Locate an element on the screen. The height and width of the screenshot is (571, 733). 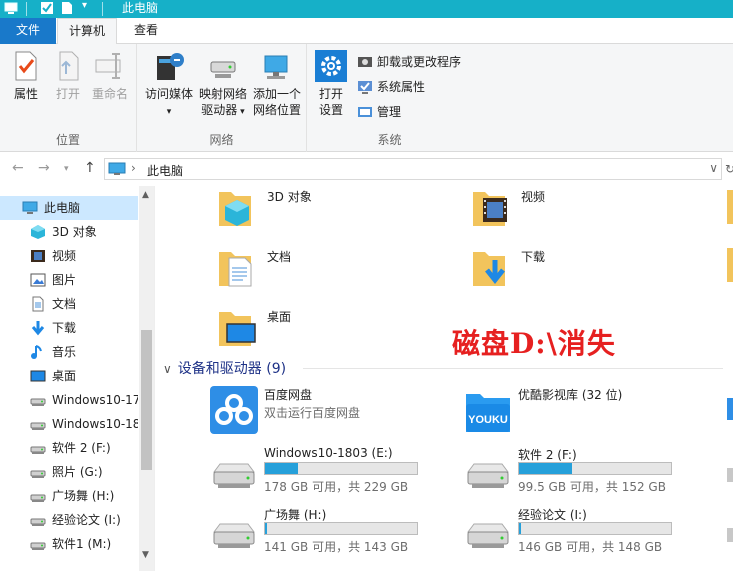
sidebar-item: Windows10-17 is located at coordinates (69, 400).